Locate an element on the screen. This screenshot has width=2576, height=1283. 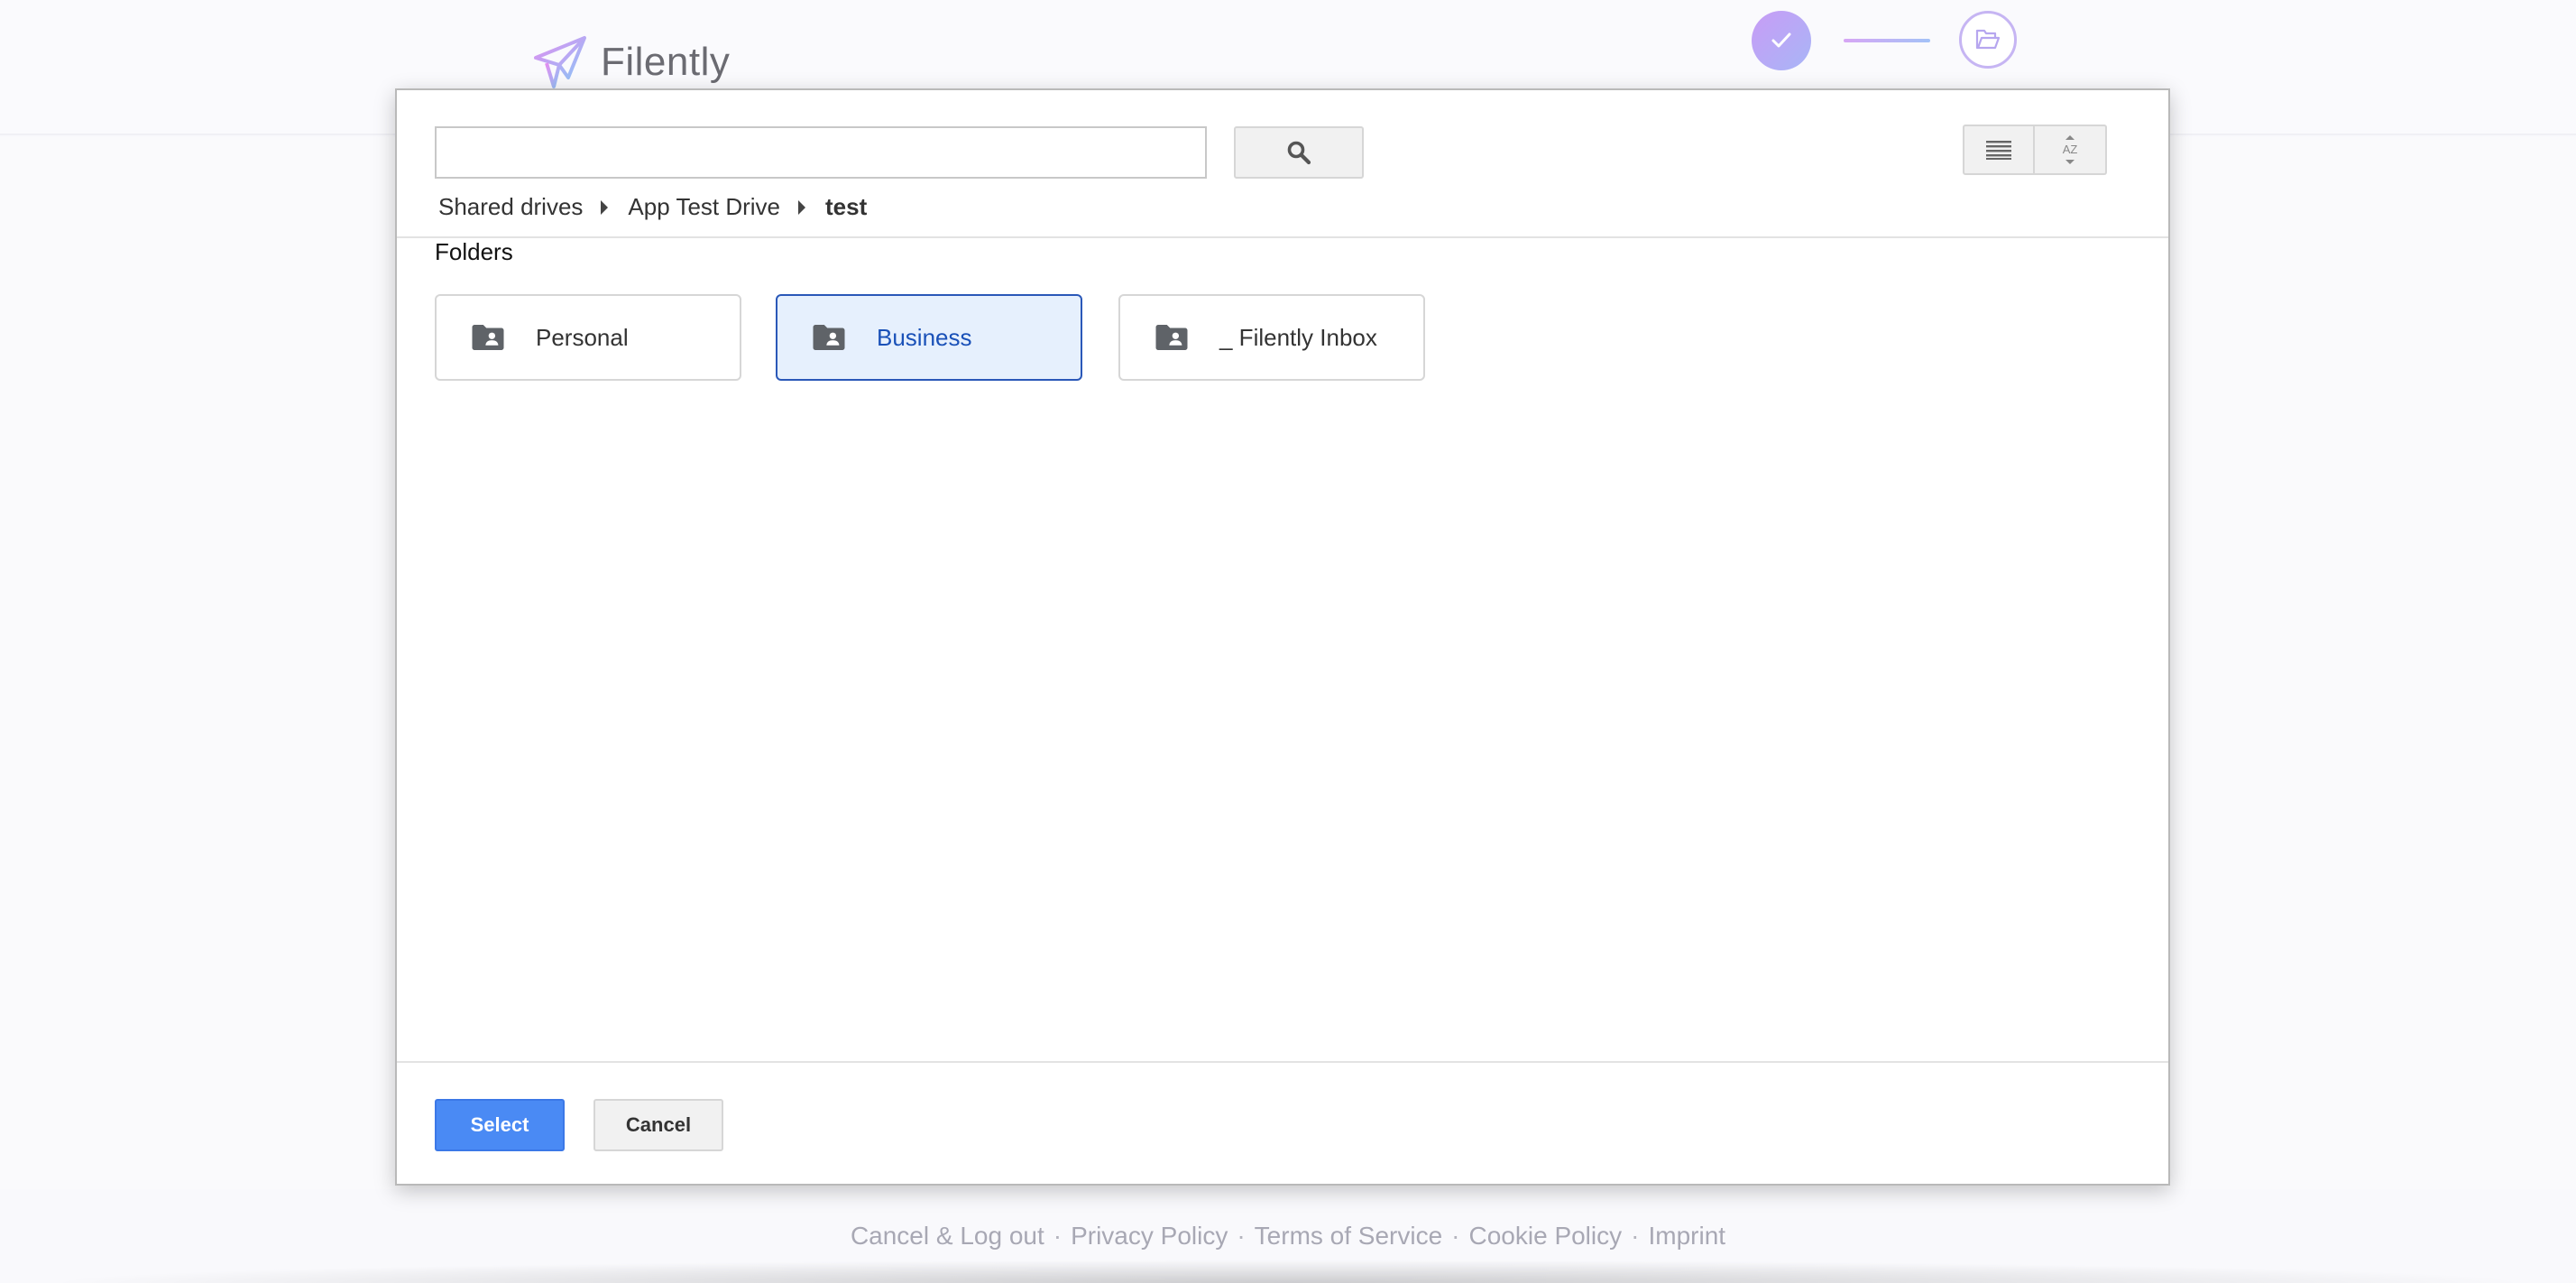
breadcrumb-current: test is located at coordinates (846, 207).